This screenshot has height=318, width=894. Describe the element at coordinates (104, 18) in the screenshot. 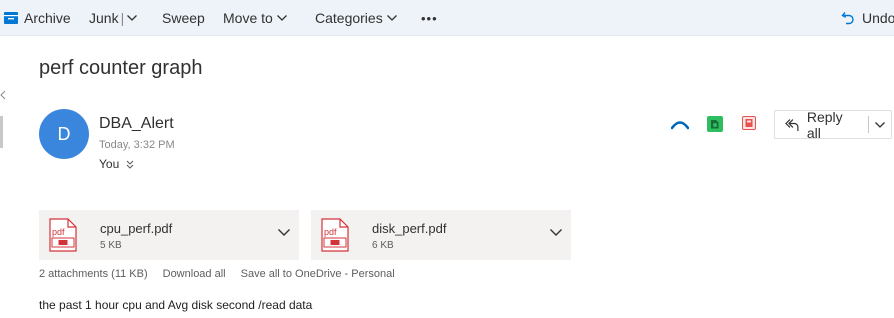

I see `junk-label: Junk` at that location.